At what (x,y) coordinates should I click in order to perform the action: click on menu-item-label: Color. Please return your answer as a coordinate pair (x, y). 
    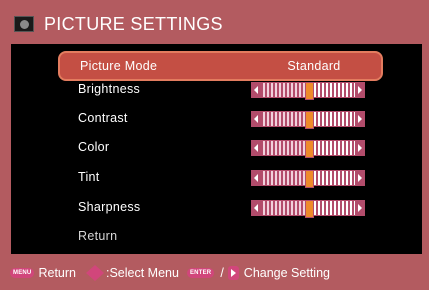
    Looking at the image, I should click on (94, 147).